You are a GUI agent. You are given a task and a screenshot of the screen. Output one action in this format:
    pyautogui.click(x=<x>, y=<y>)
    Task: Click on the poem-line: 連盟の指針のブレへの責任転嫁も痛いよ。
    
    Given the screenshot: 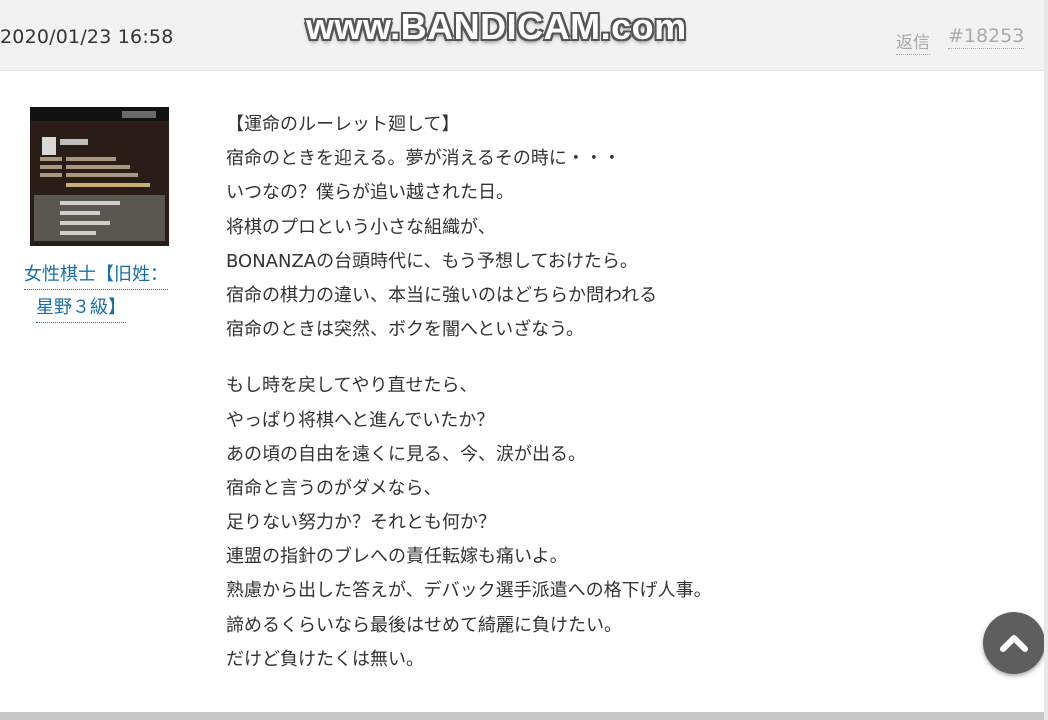 What is the action you would take?
    pyautogui.click(x=397, y=557)
    